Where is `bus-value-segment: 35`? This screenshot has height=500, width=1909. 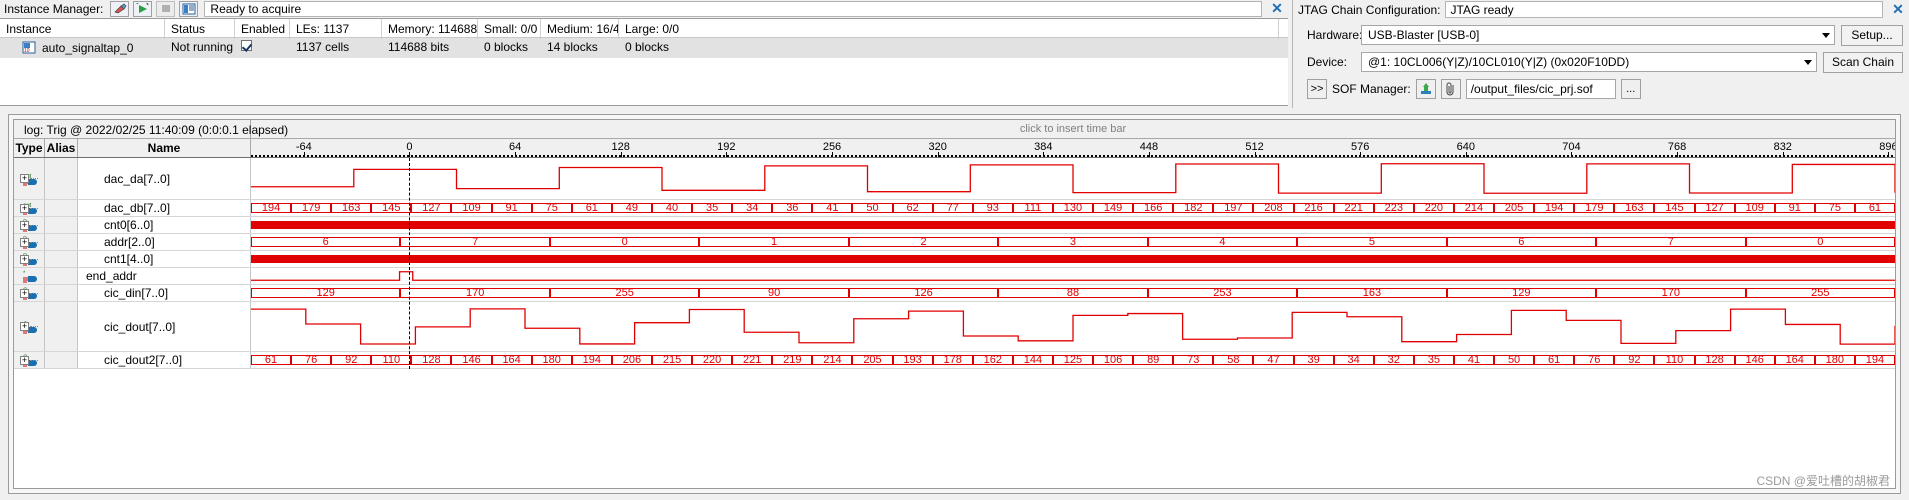 bus-value-segment: 35 is located at coordinates (1433, 360).